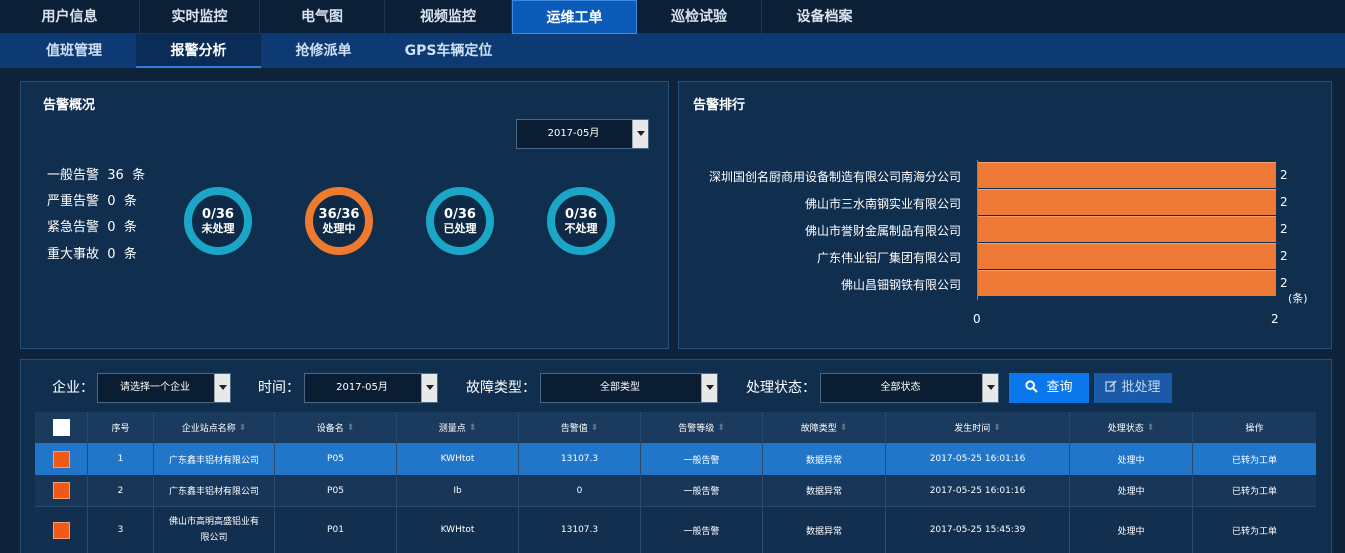 This screenshot has height=553, width=1345. I want to click on col-header-fault: 故障类型 ⬍, so click(824, 427).